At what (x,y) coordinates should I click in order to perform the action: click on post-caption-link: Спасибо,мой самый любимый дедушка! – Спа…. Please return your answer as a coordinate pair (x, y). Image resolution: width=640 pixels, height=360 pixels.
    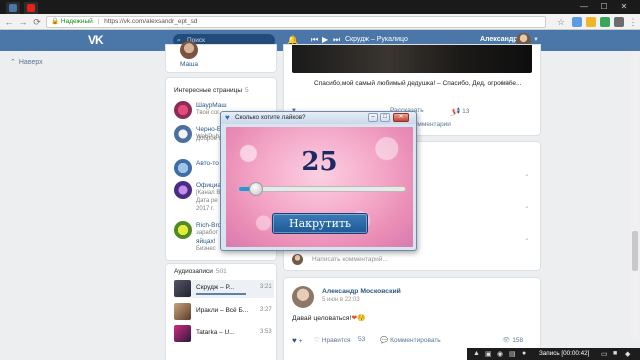
    Looking at the image, I should click on (417, 83).